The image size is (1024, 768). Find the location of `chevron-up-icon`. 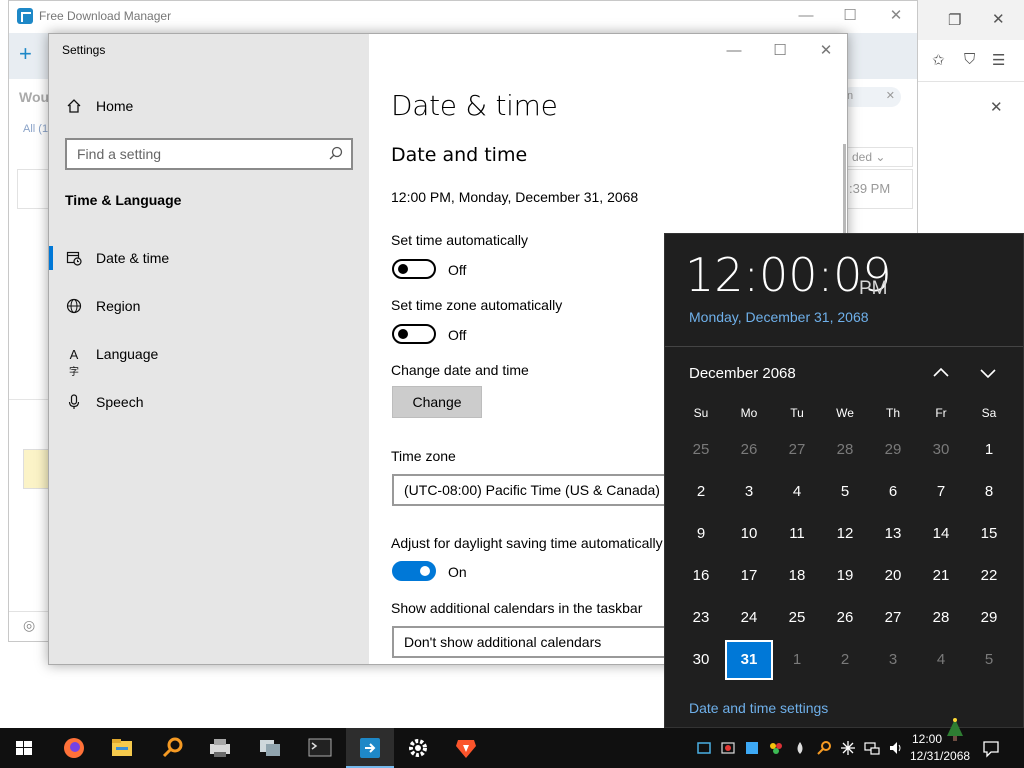

chevron-up-icon is located at coordinates (941, 373).